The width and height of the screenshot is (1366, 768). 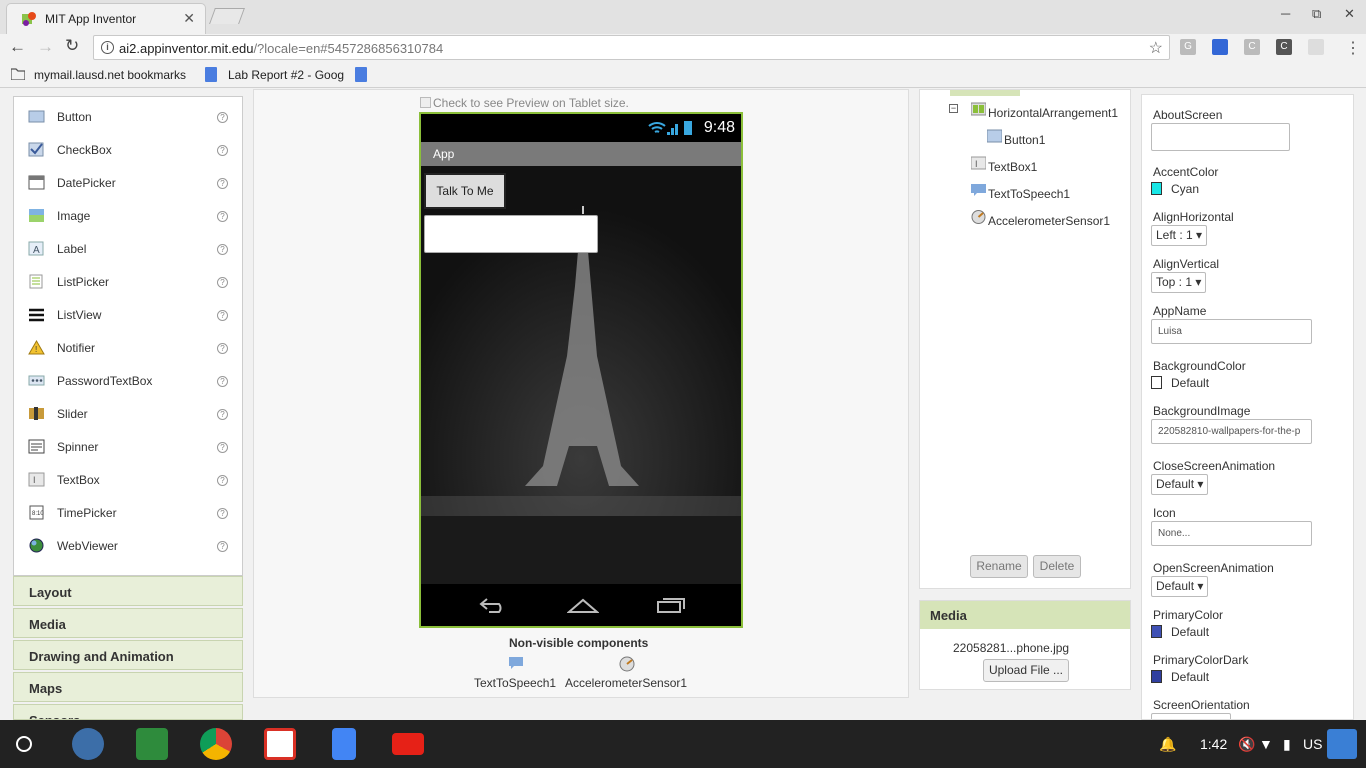 I want to click on forward-icon: →, so click(x=45, y=47).